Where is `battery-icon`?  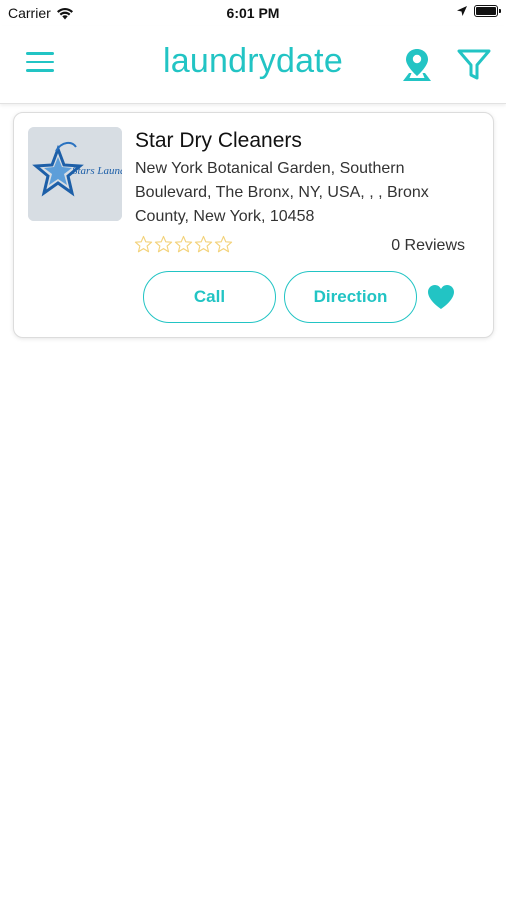
battery-icon is located at coordinates (487, 11).